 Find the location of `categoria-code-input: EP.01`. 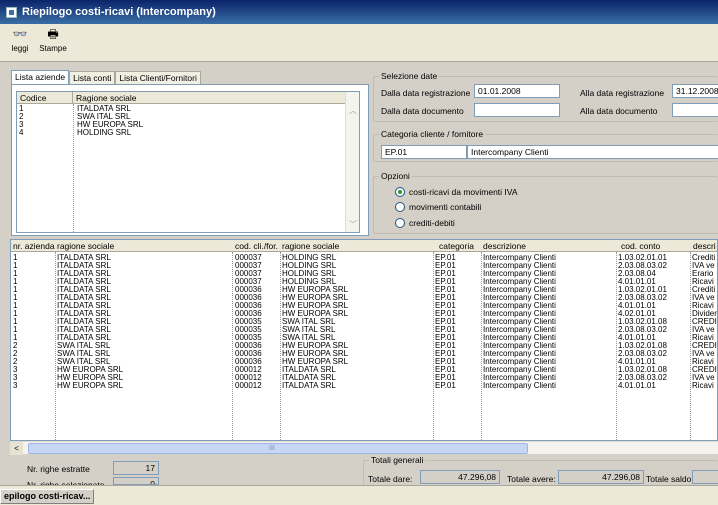

categoria-code-input: EP.01 is located at coordinates (424, 152).